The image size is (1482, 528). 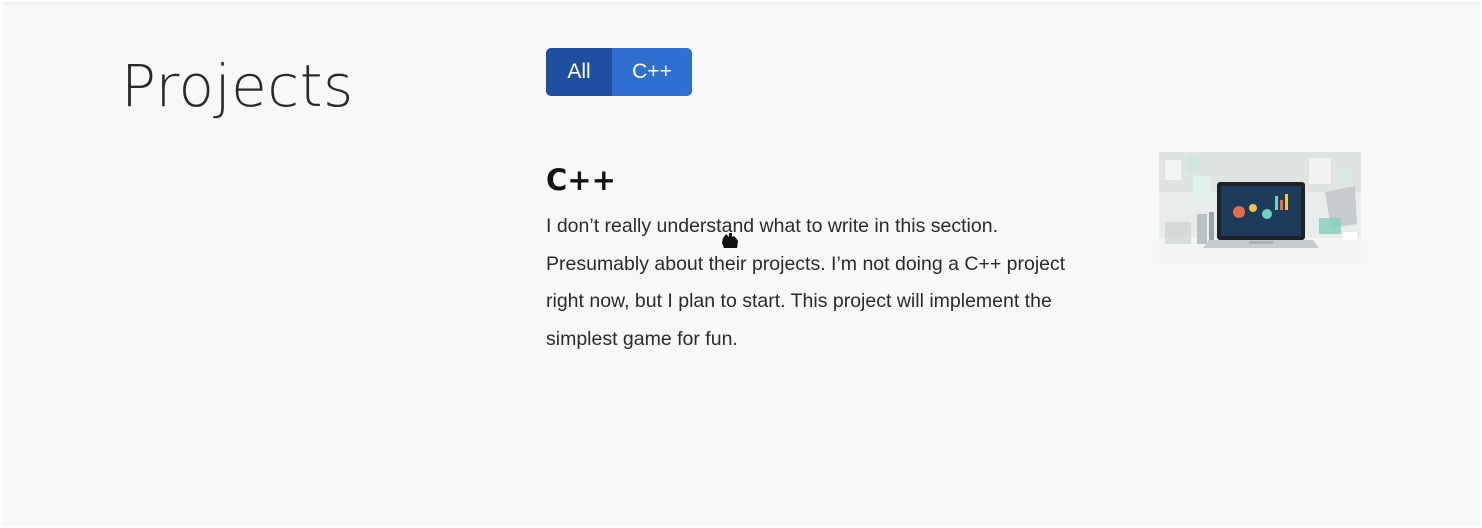 What do you see at coordinates (237, 86) in the screenshot?
I see `page-title: Projects` at bounding box center [237, 86].